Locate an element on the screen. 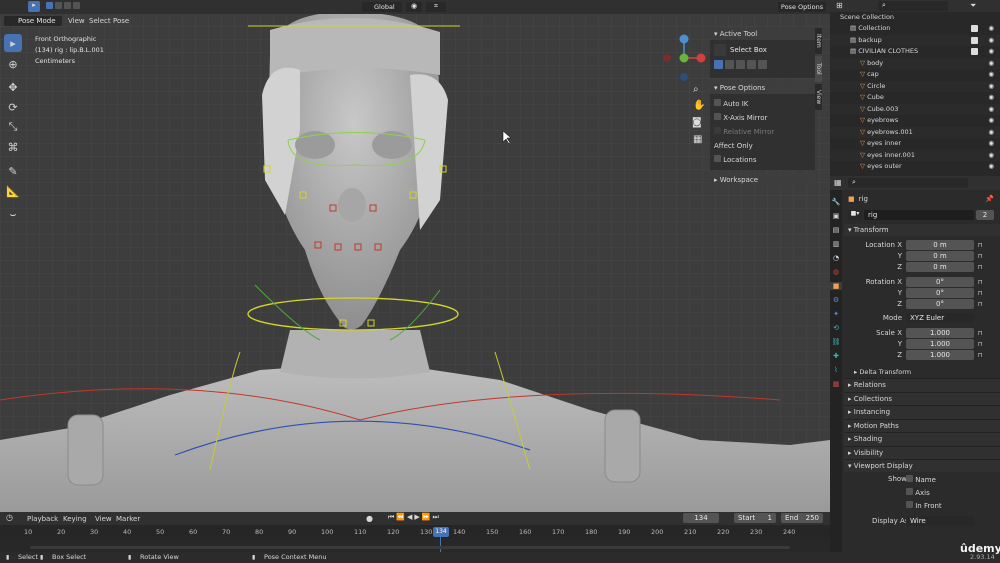 The height and width of the screenshot is (563, 1000). playhead: 134 is located at coordinates (441, 532).